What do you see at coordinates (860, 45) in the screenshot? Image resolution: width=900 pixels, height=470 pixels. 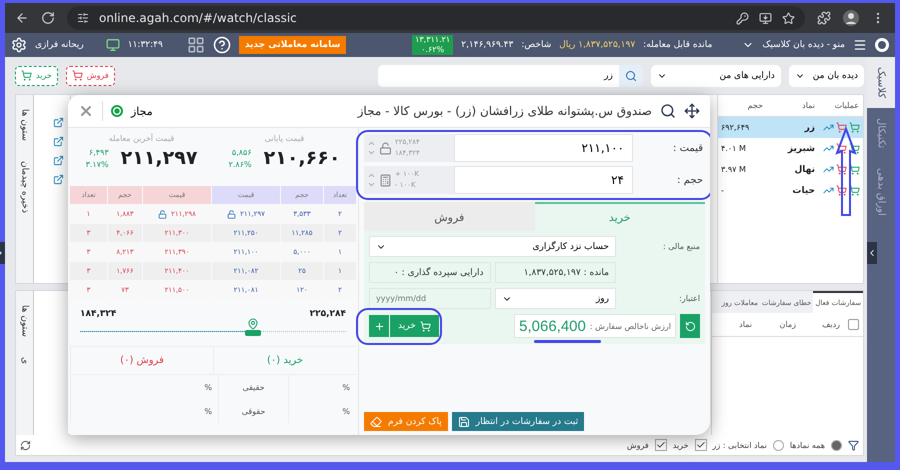 I see `menu-icon` at bounding box center [860, 45].